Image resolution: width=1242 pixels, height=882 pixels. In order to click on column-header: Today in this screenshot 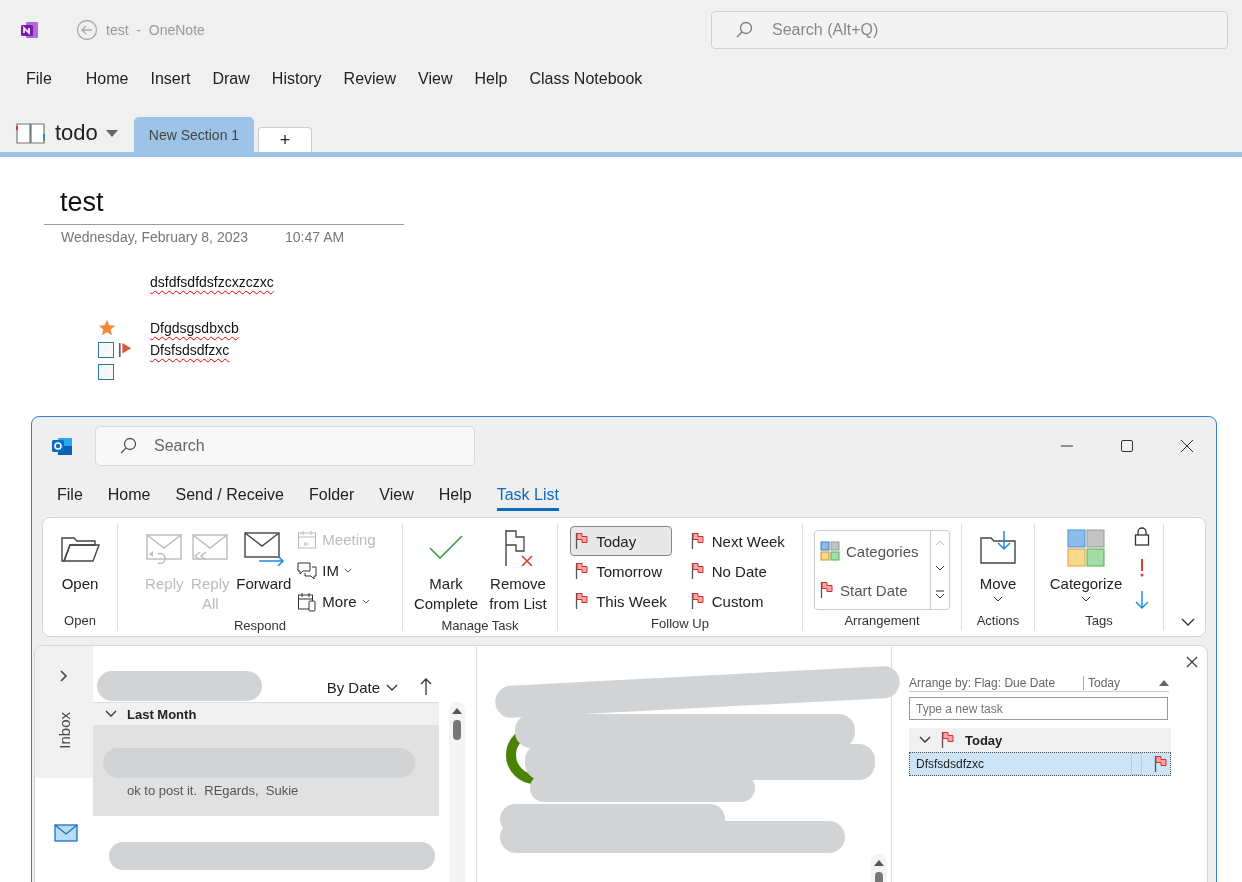, I will do `click(1121, 683)`.